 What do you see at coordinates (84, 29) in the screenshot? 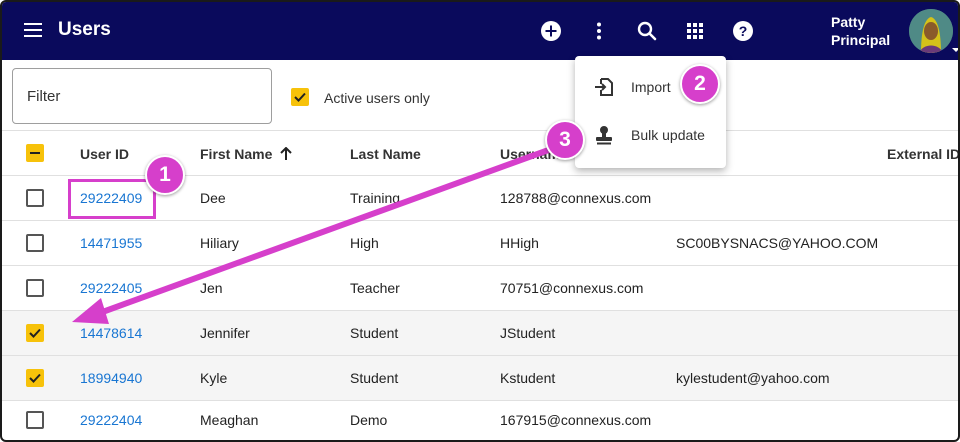
I see `page-title: Users` at bounding box center [84, 29].